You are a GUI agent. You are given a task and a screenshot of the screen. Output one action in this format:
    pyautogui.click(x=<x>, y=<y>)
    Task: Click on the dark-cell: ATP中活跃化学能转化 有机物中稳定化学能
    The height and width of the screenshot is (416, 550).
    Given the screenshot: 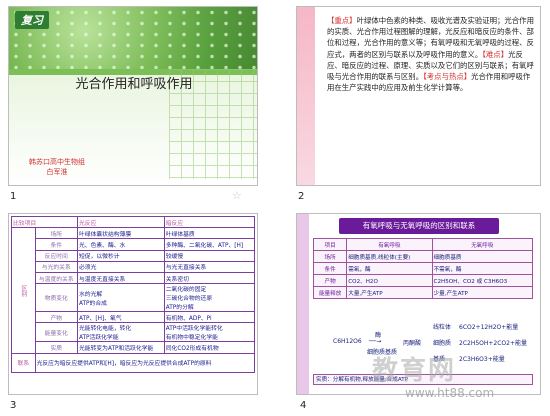 What is the action you would take?
    pyautogui.click(x=209, y=332)
    